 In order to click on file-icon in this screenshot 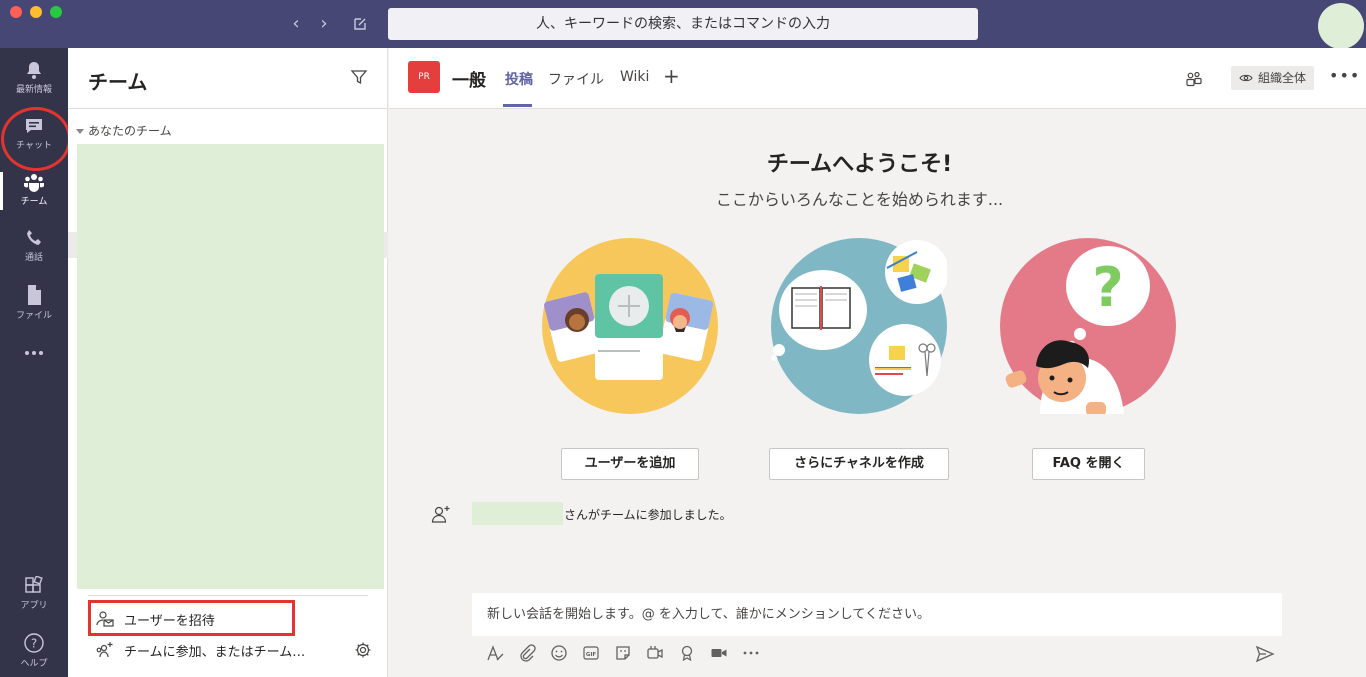, I will do `click(34, 295)`.